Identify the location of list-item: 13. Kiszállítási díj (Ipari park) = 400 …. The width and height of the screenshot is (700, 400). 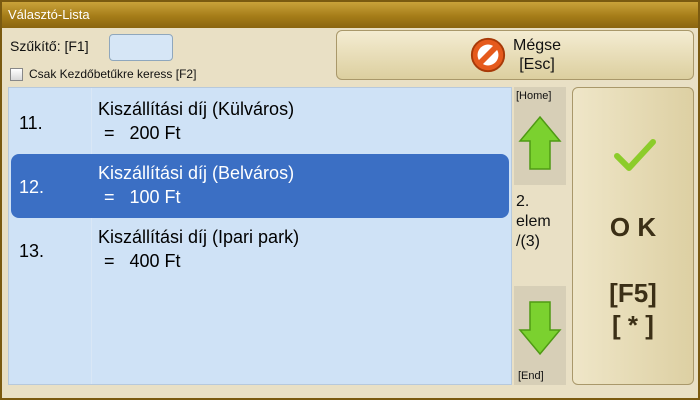
(260, 250).